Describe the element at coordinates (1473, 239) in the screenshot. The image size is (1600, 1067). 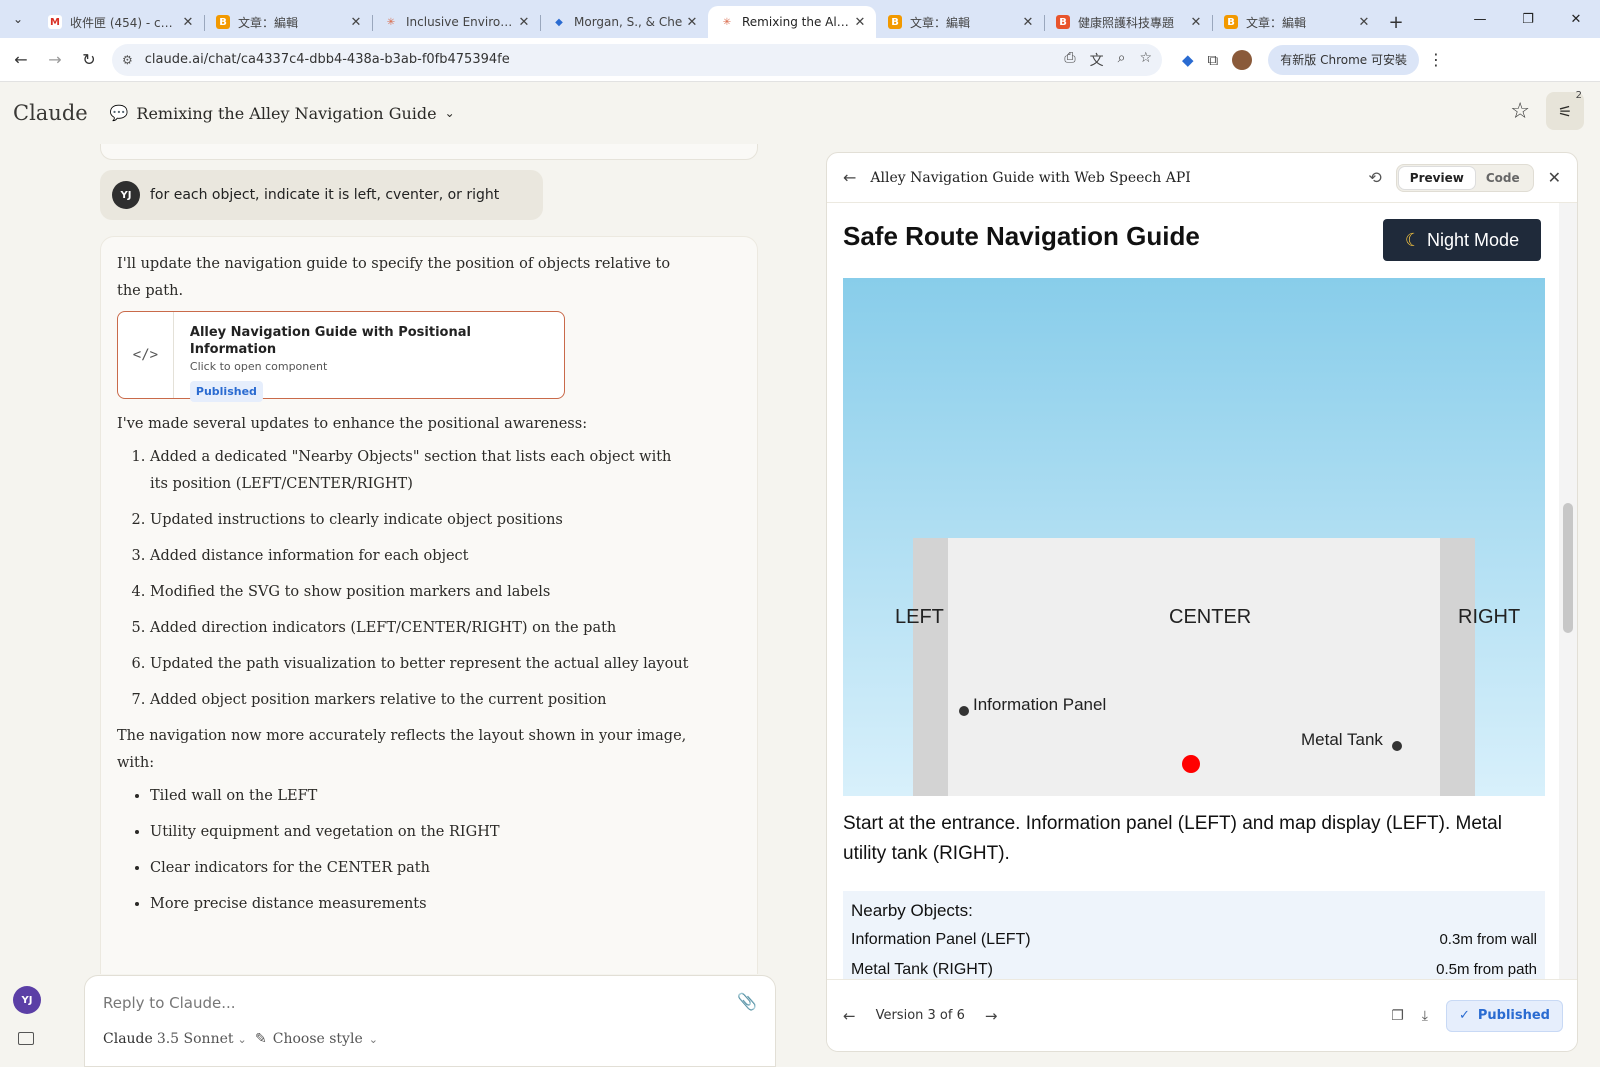
I see `night-mode-label: Night Mode` at that location.